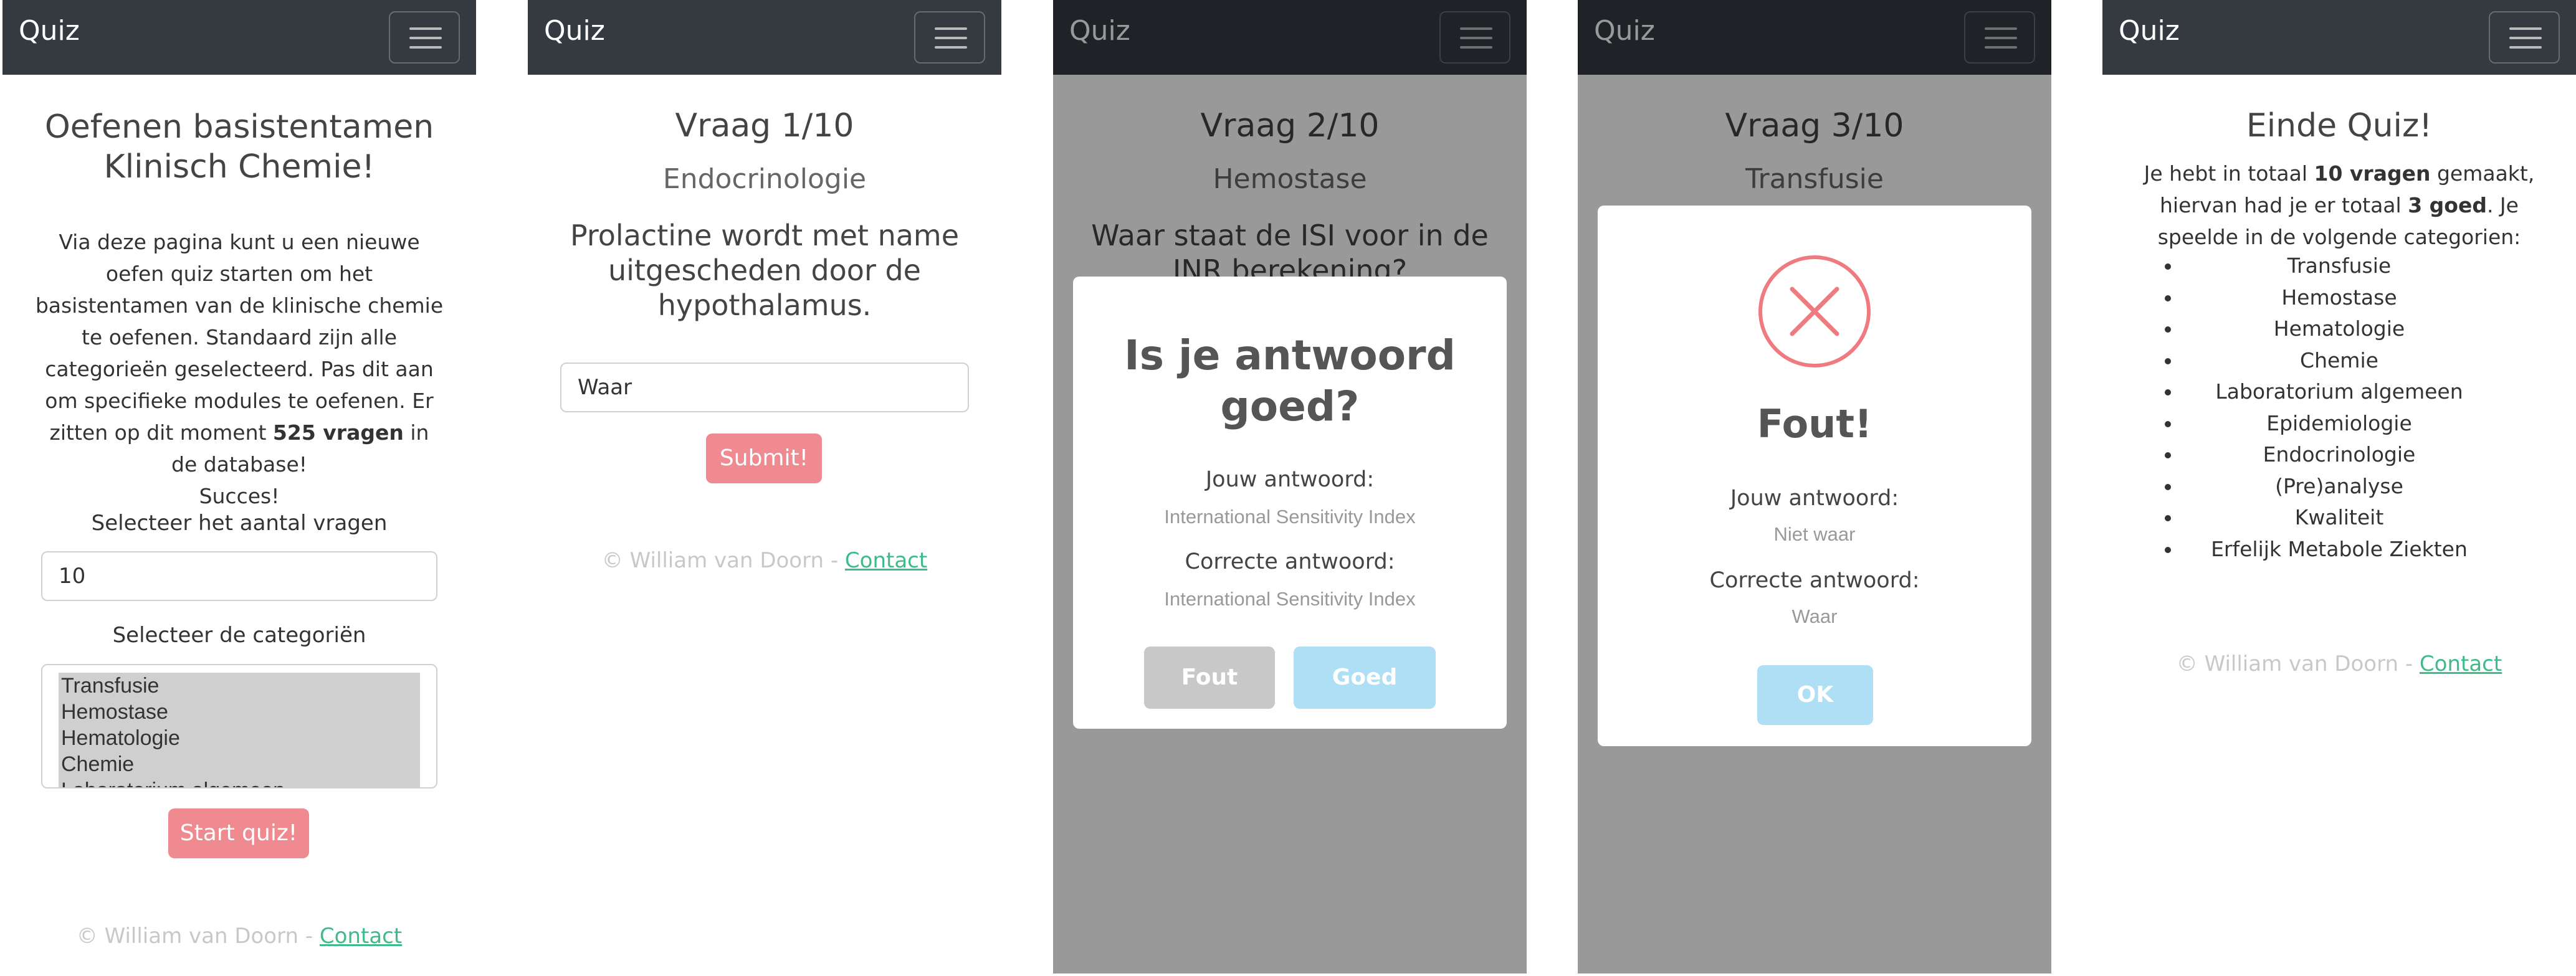 This screenshot has width=2576, height=976. What do you see at coordinates (1290, 380) in the screenshot?
I see `modal-title: Is je antwoord goed?` at bounding box center [1290, 380].